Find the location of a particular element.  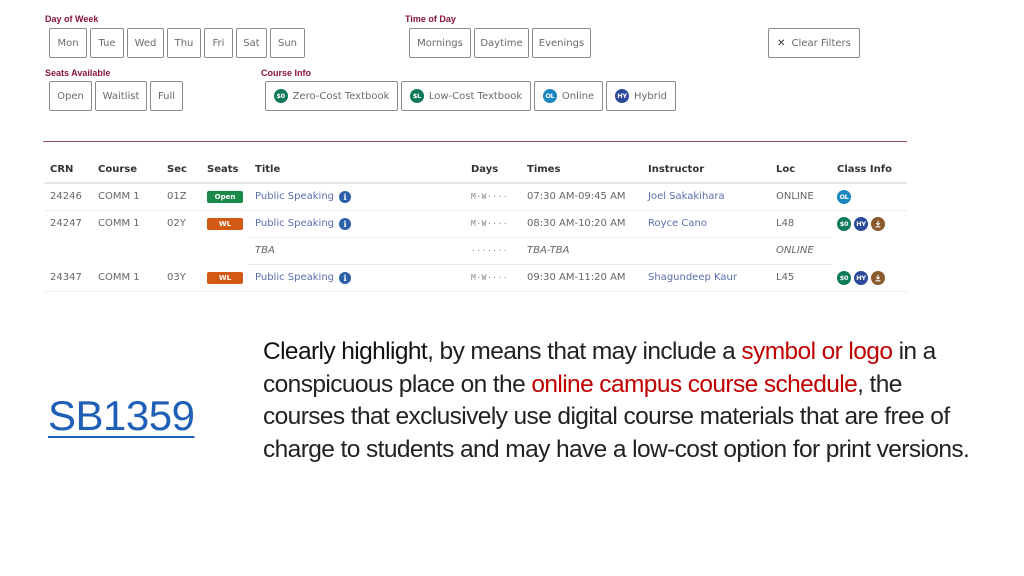

bill-link: SB1359 is located at coordinates (121, 416).